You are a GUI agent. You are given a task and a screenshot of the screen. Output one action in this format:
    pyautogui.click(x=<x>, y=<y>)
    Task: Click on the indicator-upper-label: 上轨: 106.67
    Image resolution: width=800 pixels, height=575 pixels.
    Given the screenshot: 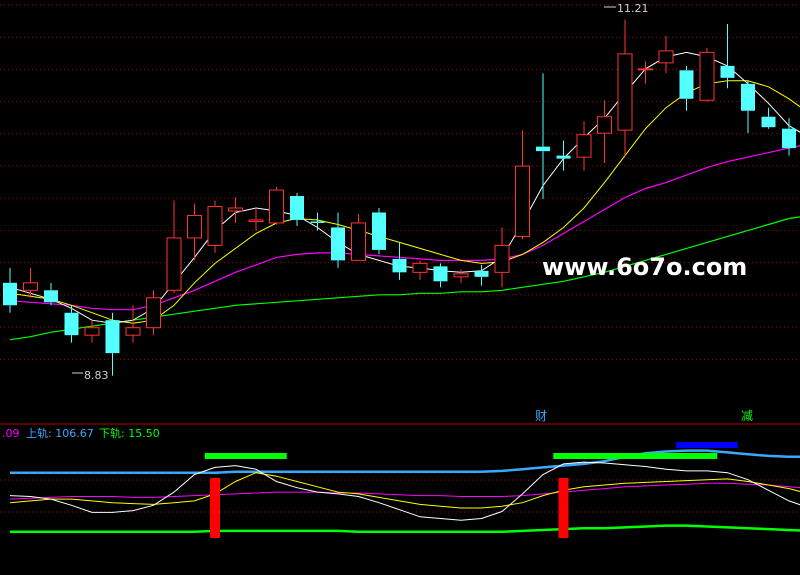 What is the action you would take?
    pyautogui.click(x=60, y=433)
    